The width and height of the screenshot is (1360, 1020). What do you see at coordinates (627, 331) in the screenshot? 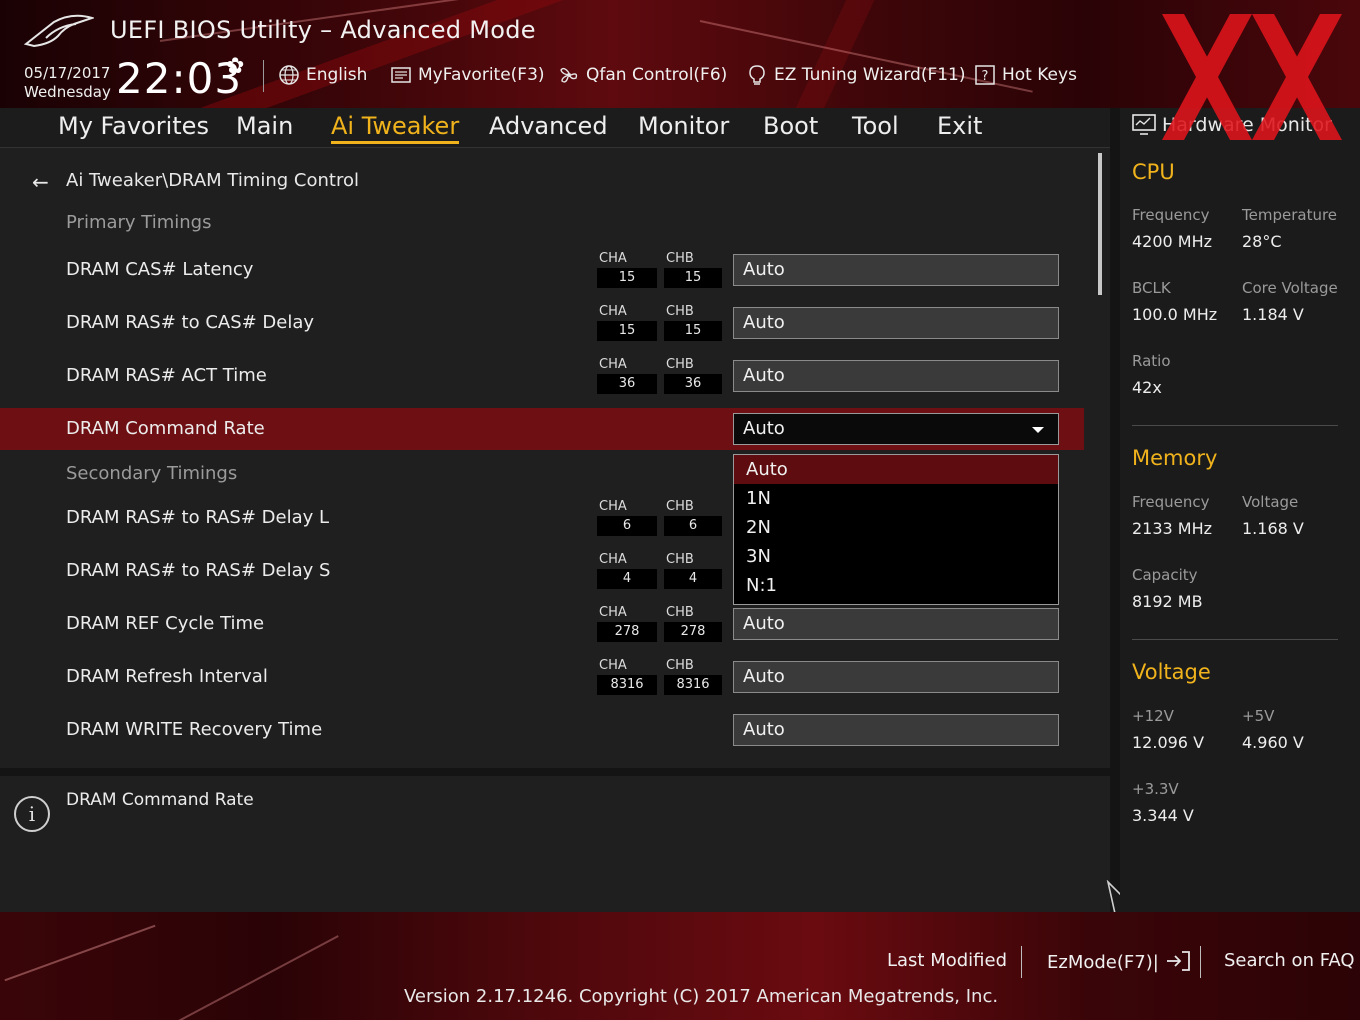
I see `channel-a-value: 15` at bounding box center [627, 331].